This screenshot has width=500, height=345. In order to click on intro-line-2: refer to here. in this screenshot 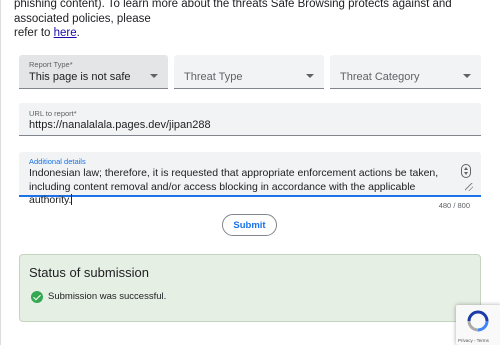, I will do `click(249, 33)`.